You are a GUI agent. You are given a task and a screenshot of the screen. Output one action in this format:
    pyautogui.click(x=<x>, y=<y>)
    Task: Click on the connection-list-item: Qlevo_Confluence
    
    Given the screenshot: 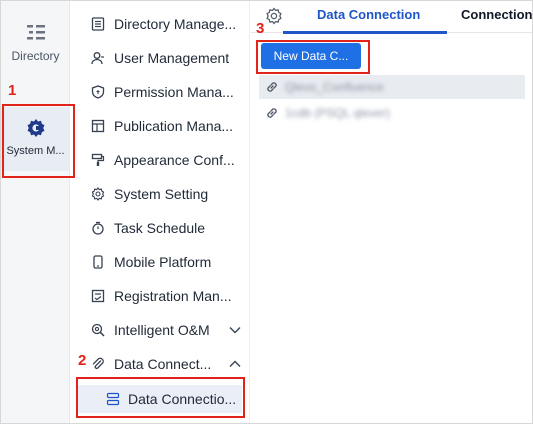 What is the action you would take?
    pyautogui.click(x=392, y=87)
    